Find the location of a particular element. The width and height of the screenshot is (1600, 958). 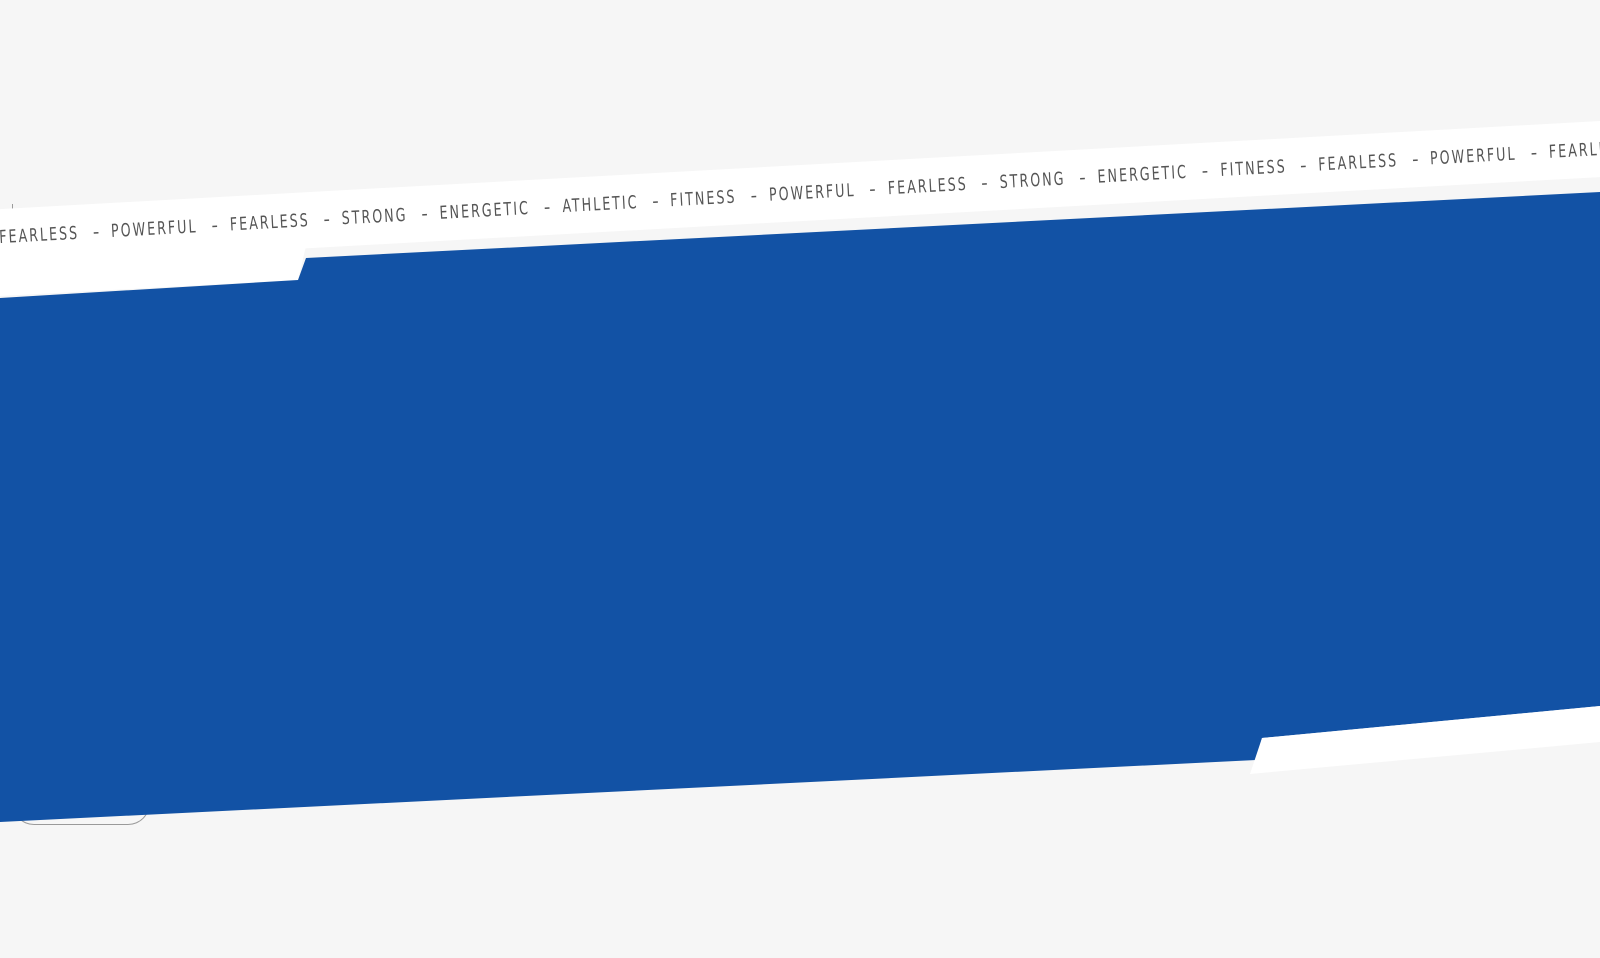

hidden-pill-button-bottom is located at coordinates (81, 803).